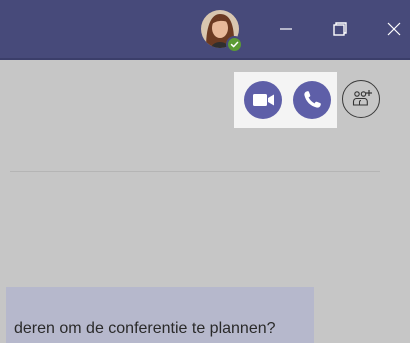 The image size is (410, 343). What do you see at coordinates (285, 100) in the screenshot?
I see `call-controls` at bounding box center [285, 100].